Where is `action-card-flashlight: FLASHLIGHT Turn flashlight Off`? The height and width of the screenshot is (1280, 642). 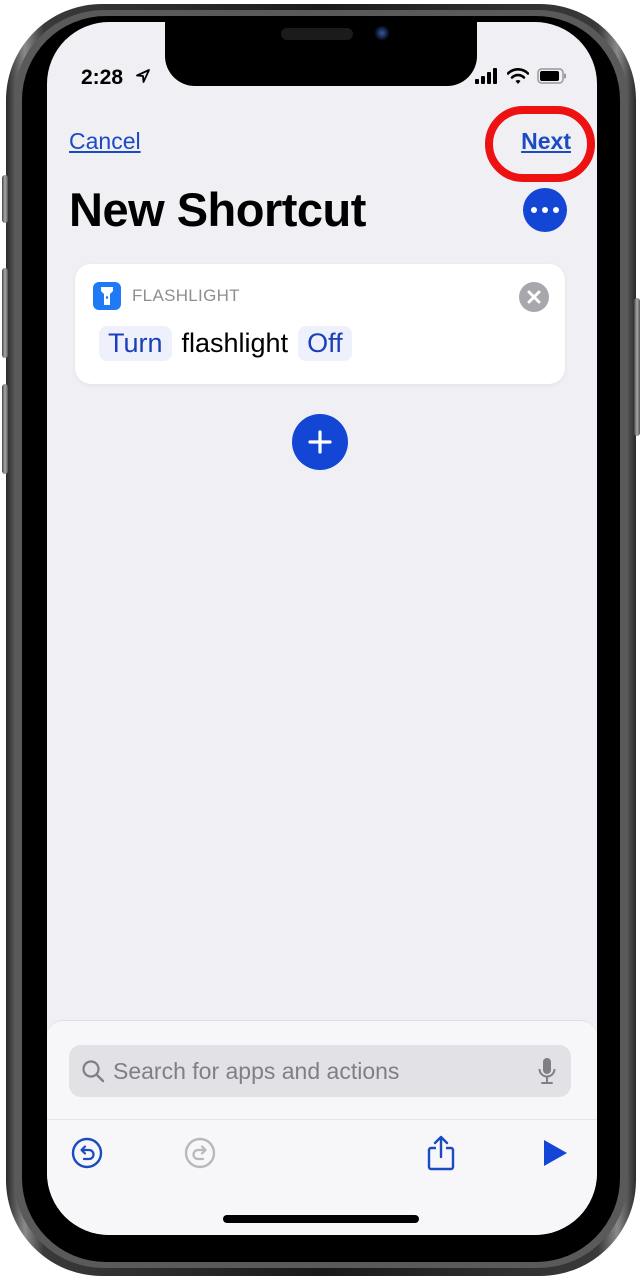
action-card-flashlight: FLASHLIGHT Turn flashlight Off is located at coordinates (320, 324).